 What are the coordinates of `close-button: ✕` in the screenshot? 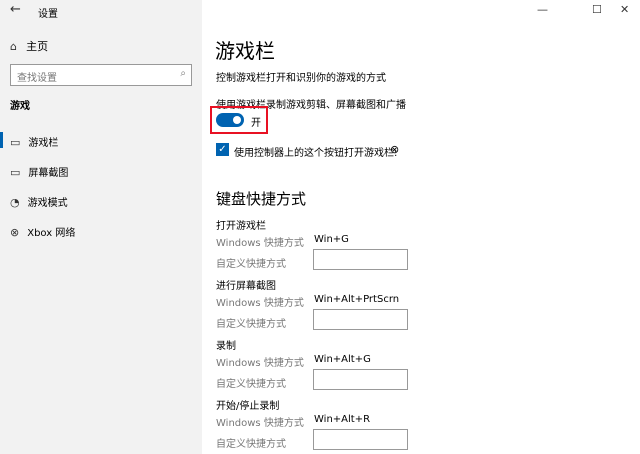 It's located at (624, 9).